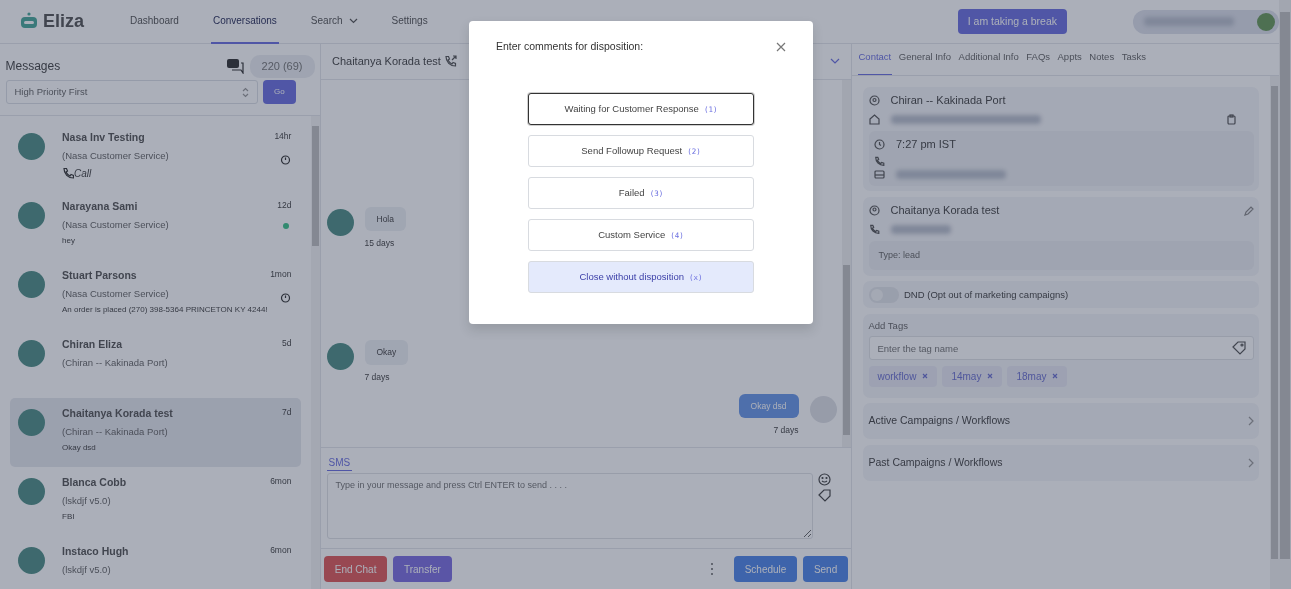 The width and height of the screenshot is (1291, 589). I want to click on contact-type: Type: lead, so click(1061, 255).